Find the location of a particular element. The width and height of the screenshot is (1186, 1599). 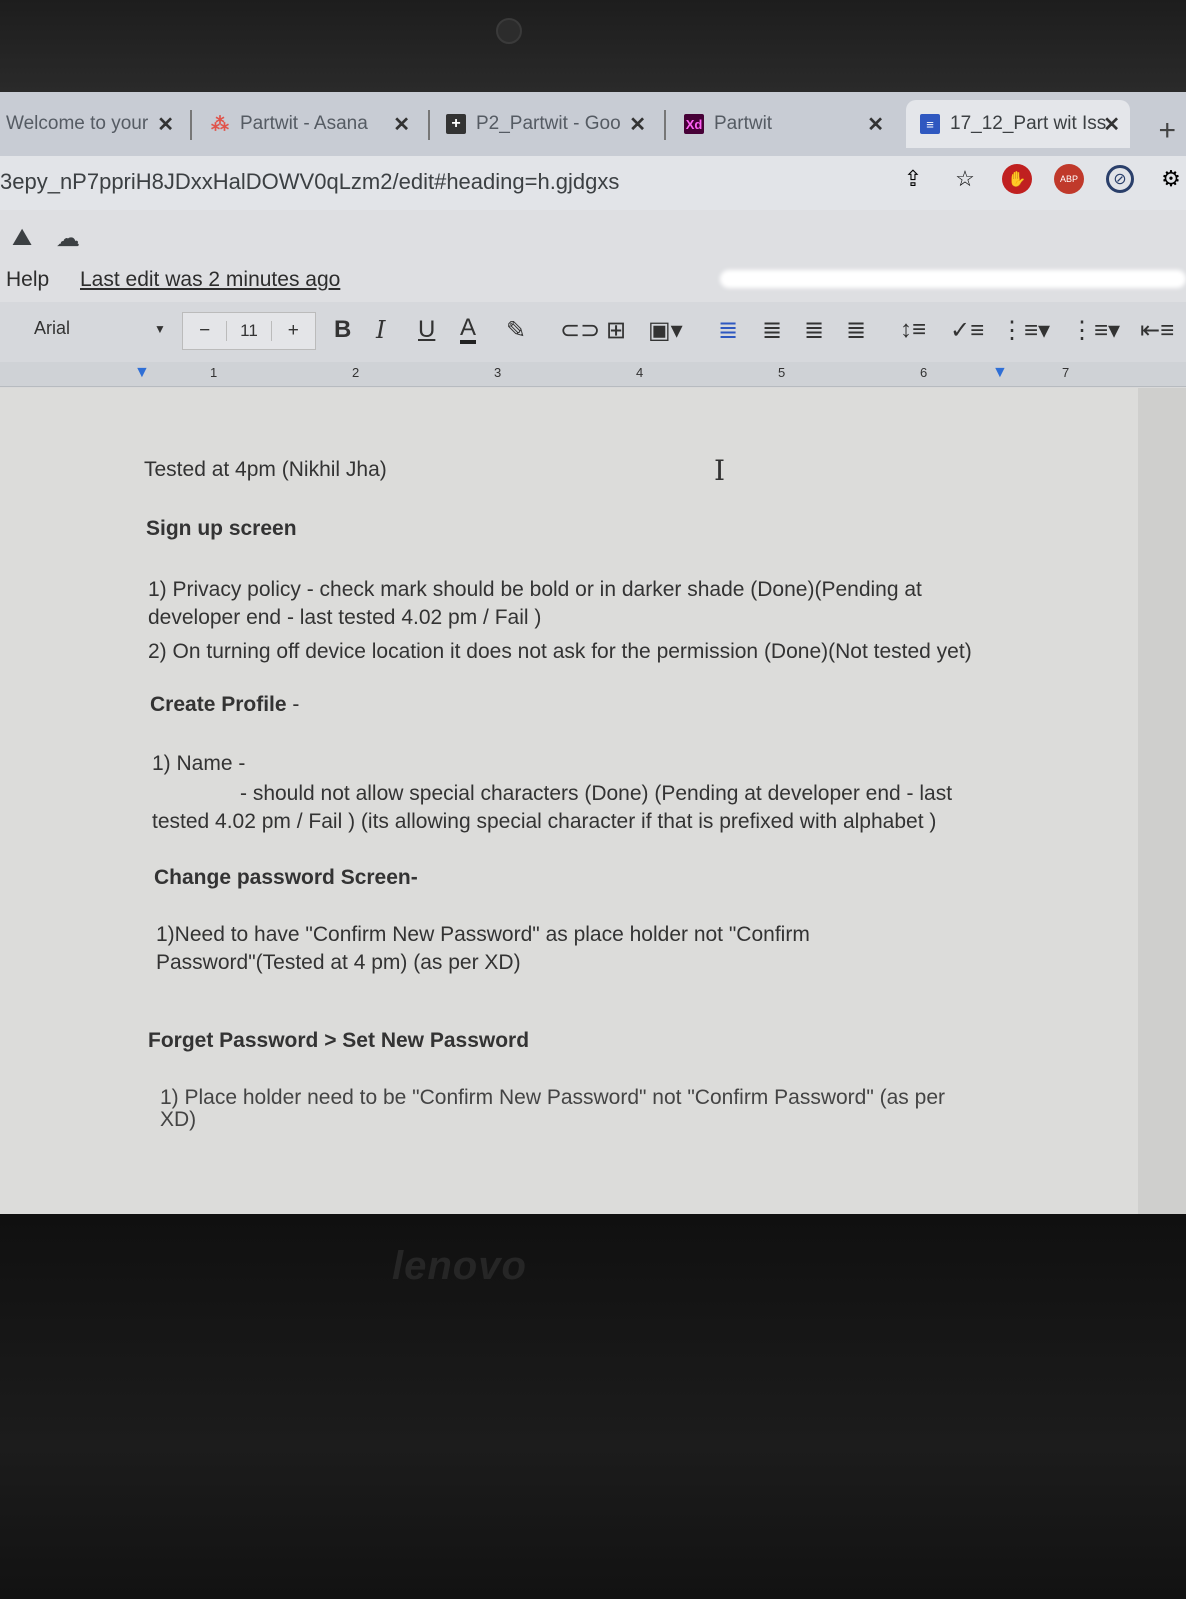

laptop-bezel-top is located at coordinates (593, 46).